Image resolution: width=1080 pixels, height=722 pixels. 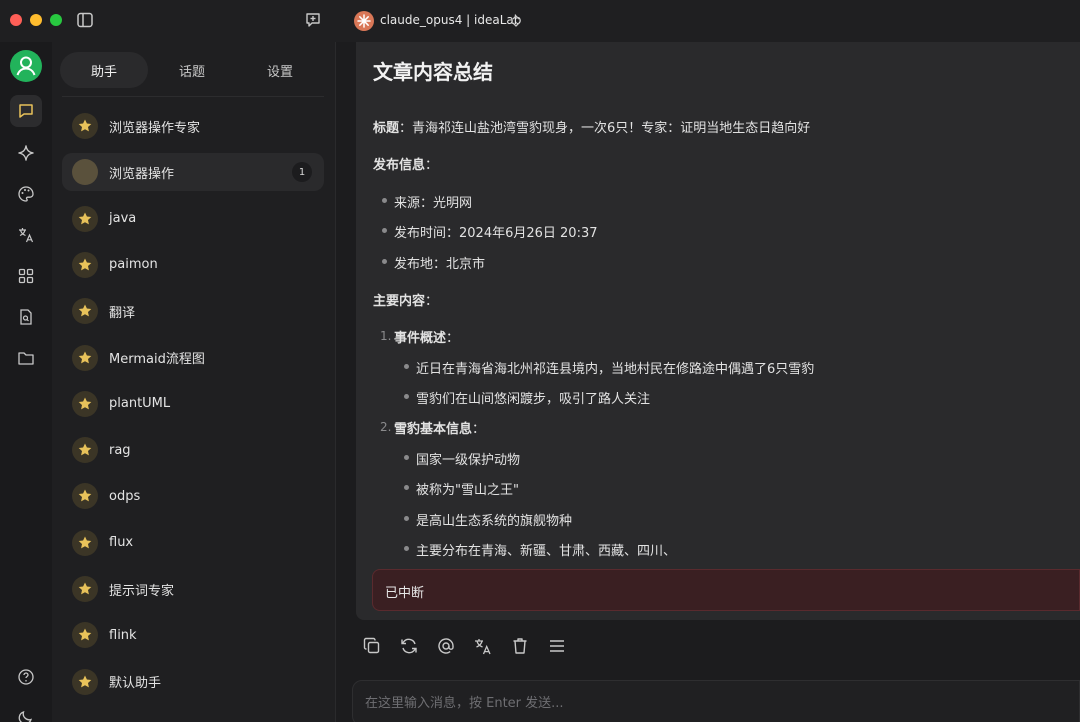 What do you see at coordinates (496, 233) in the screenshot?
I see `publish-item: 发布时间：2024年6月26日 20:37` at bounding box center [496, 233].